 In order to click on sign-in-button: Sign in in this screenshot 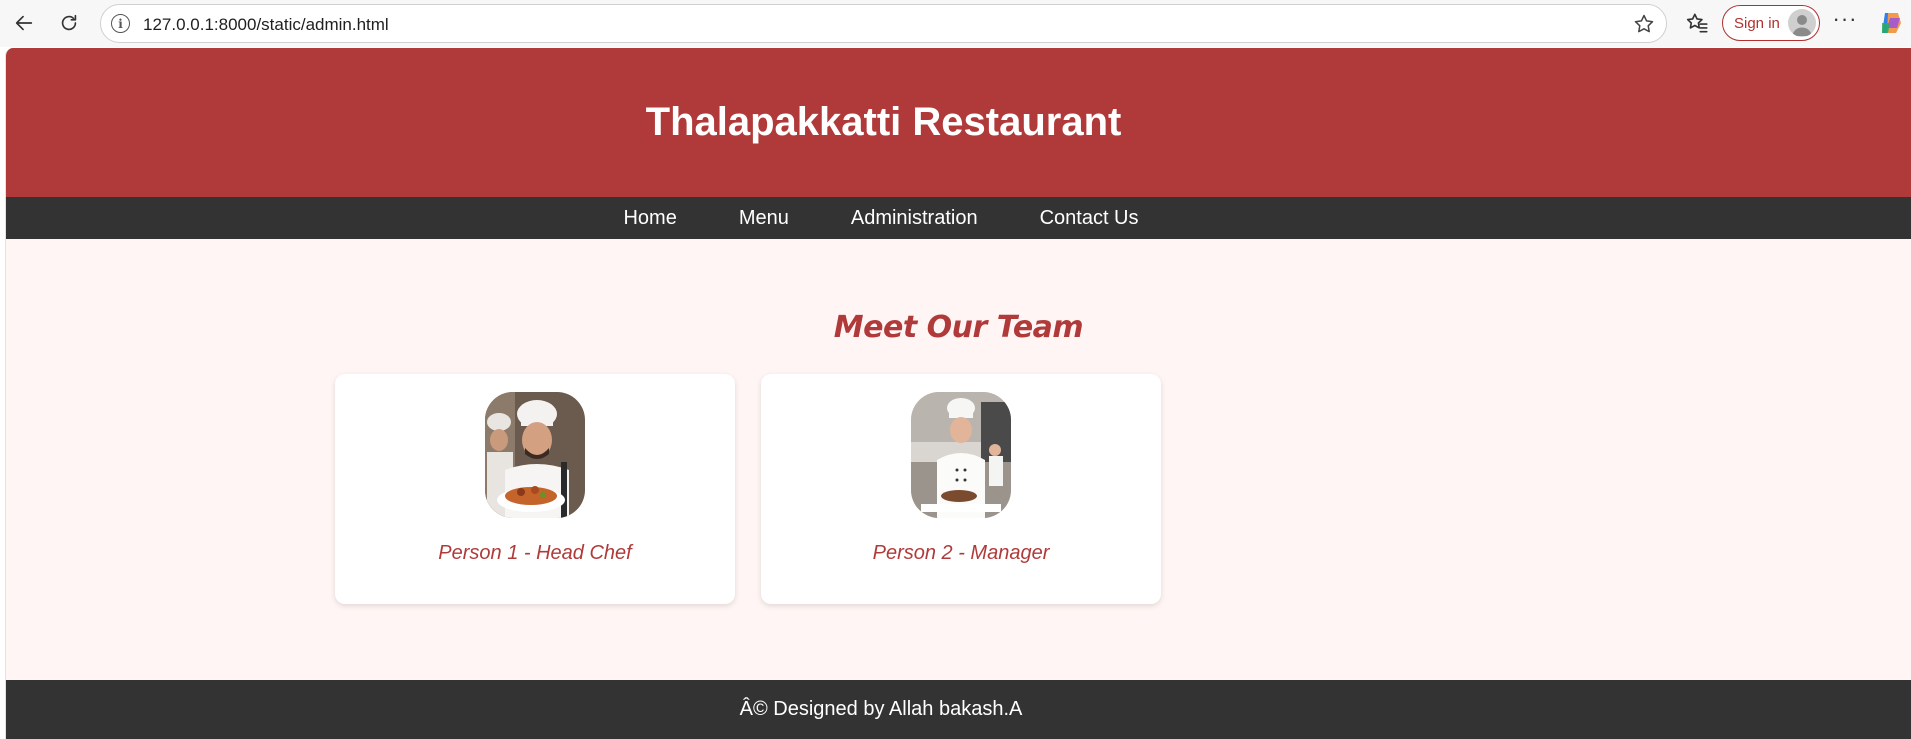, I will do `click(1771, 23)`.